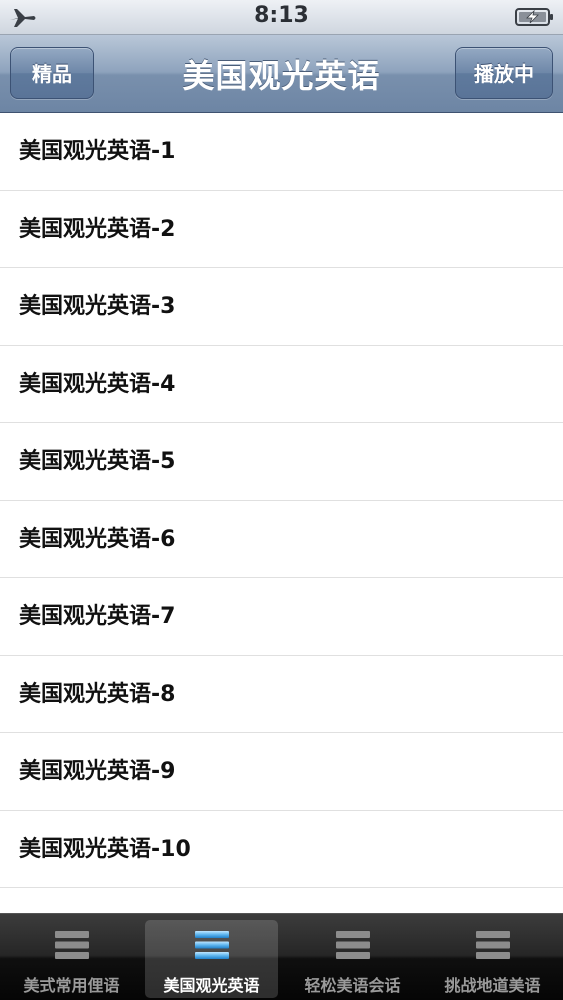 The width and height of the screenshot is (563, 1000). What do you see at coordinates (281, 539) in the screenshot?
I see `list-item: 美国观光英语-6` at bounding box center [281, 539].